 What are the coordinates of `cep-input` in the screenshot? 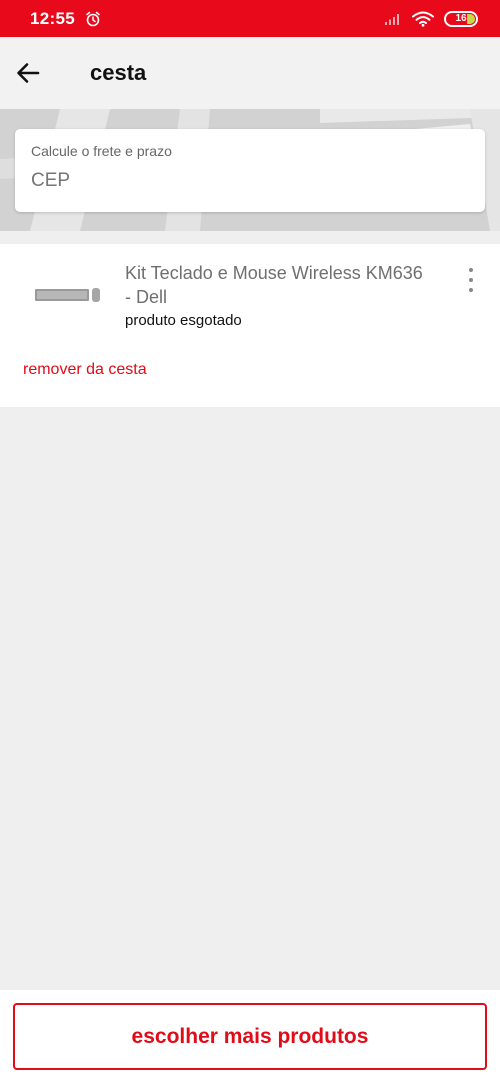 It's located at (241, 181).